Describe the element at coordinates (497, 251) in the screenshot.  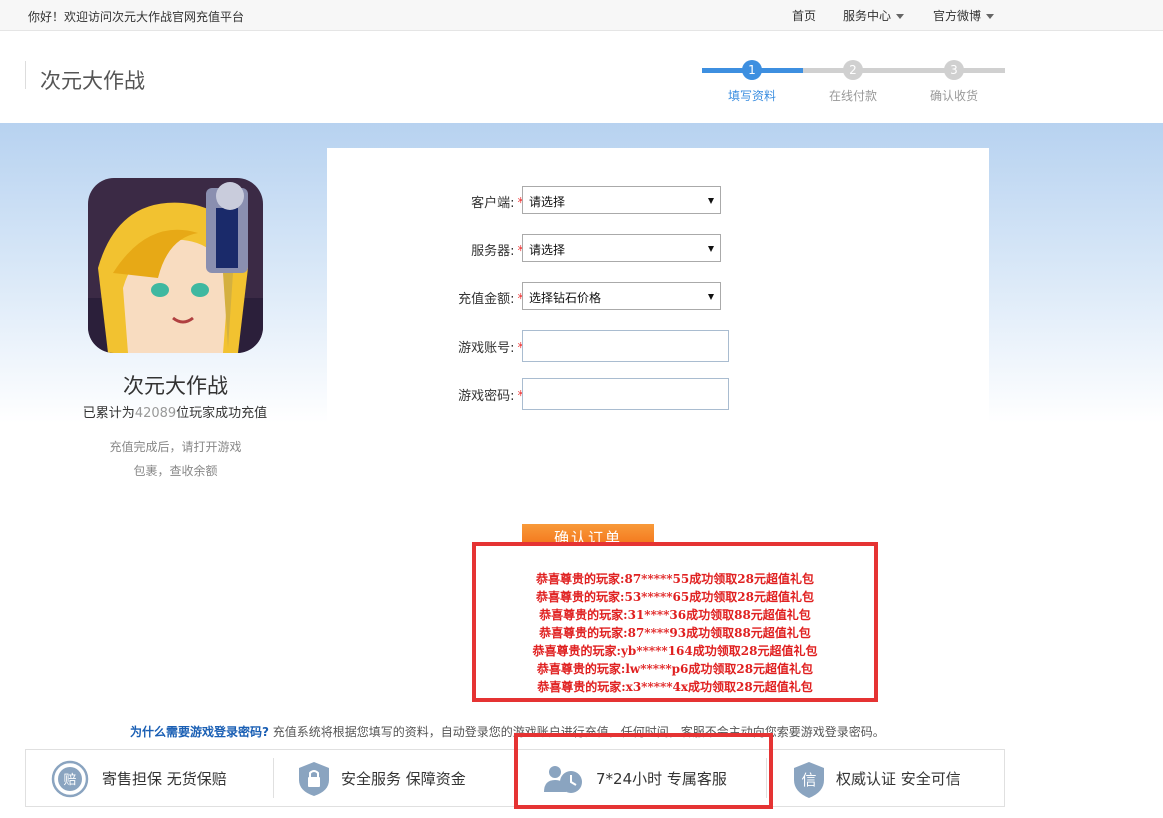
I see `server-label: 服务器: *` at that location.